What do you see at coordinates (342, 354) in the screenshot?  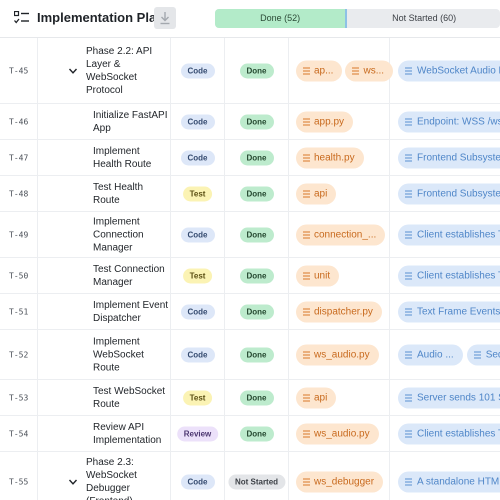 I see `file-chip-label: ws_audio.py` at bounding box center [342, 354].